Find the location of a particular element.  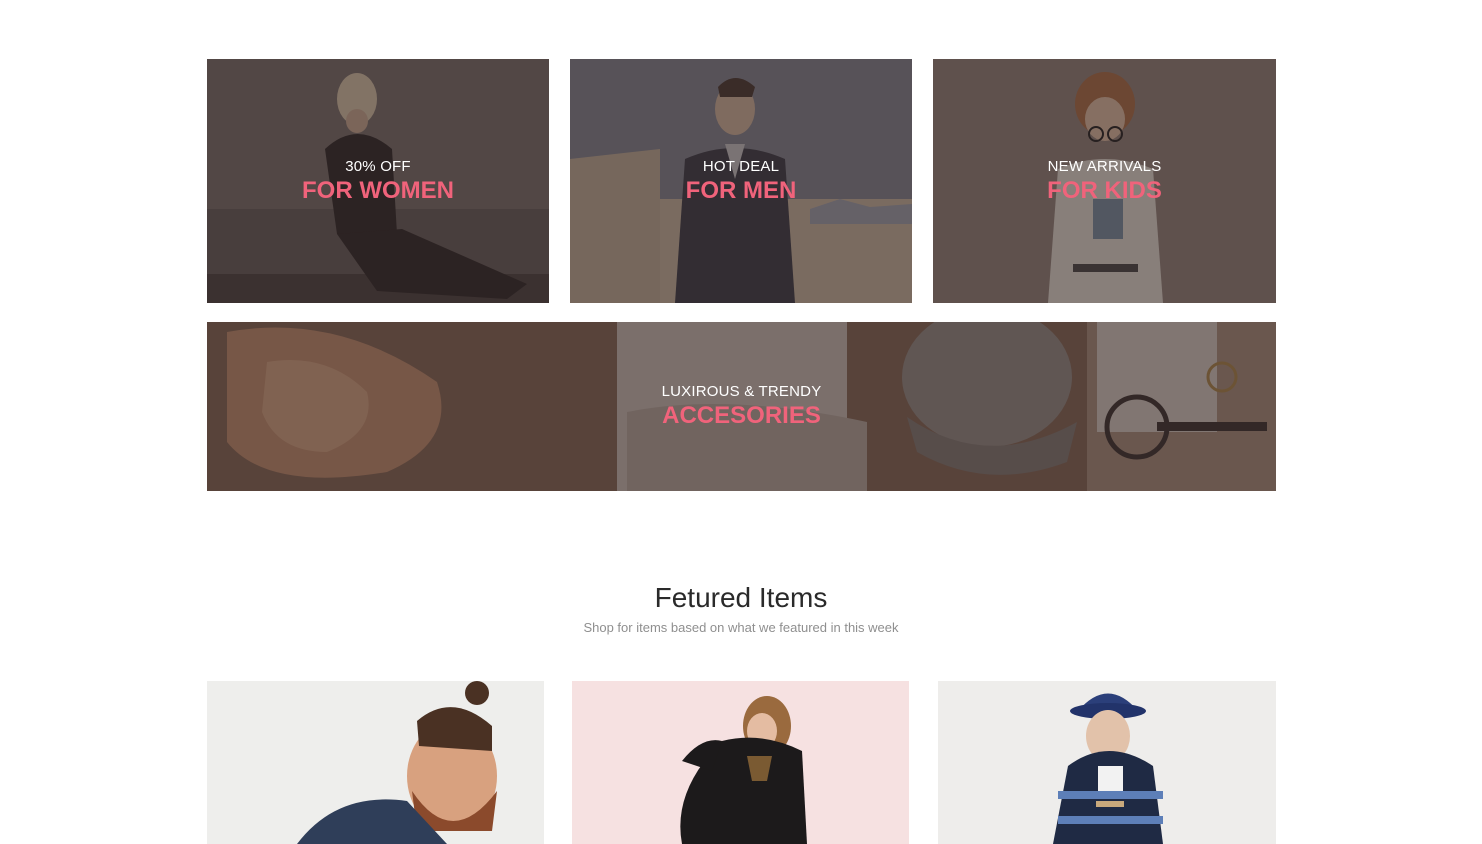

tile-eyebrow: 30% OFF is located at coordinates (378, 166).